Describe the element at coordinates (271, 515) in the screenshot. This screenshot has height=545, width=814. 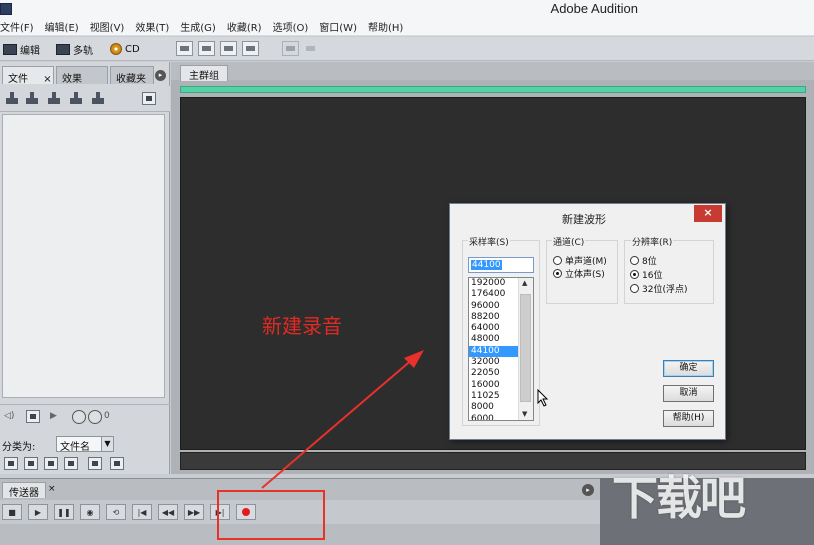
I see `annotation-highlight-box` at that location.